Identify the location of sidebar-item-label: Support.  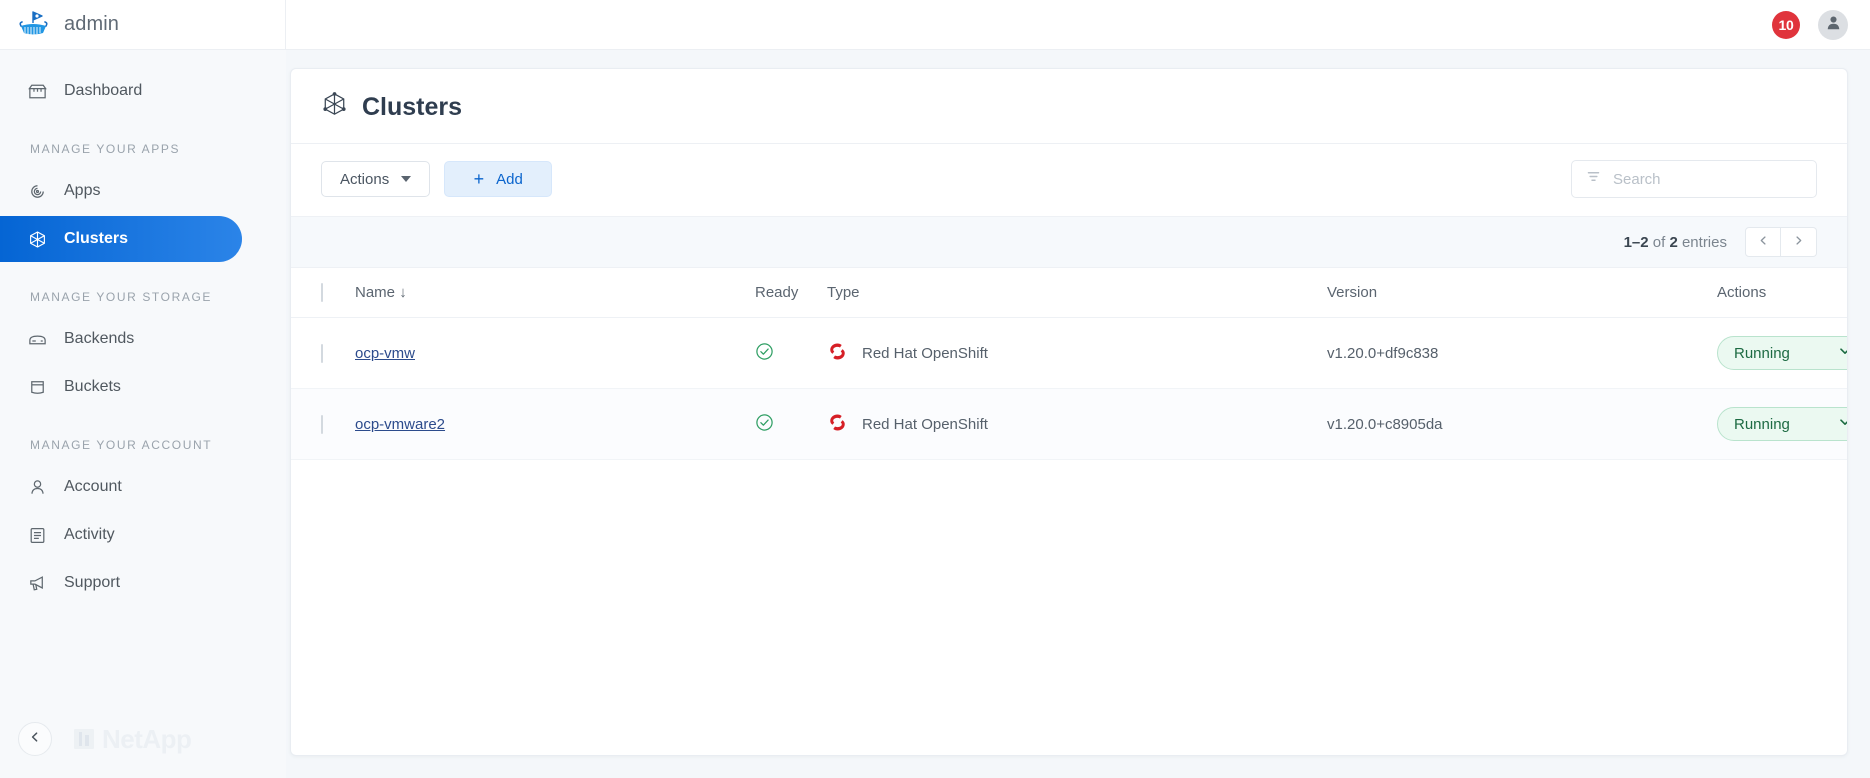
(92, 582).